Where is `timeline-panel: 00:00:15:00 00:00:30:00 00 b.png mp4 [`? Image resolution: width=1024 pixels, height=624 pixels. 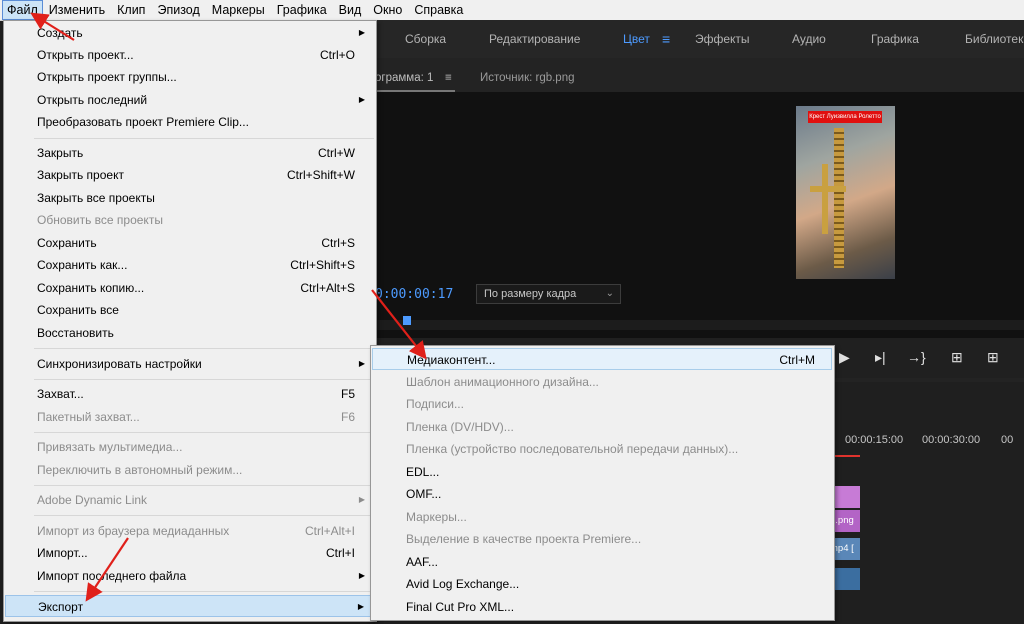
timeline-panel: 00:00:15:00 00:00:30:00 00 b.png mp4 [ is located at coordinates (927, 503).